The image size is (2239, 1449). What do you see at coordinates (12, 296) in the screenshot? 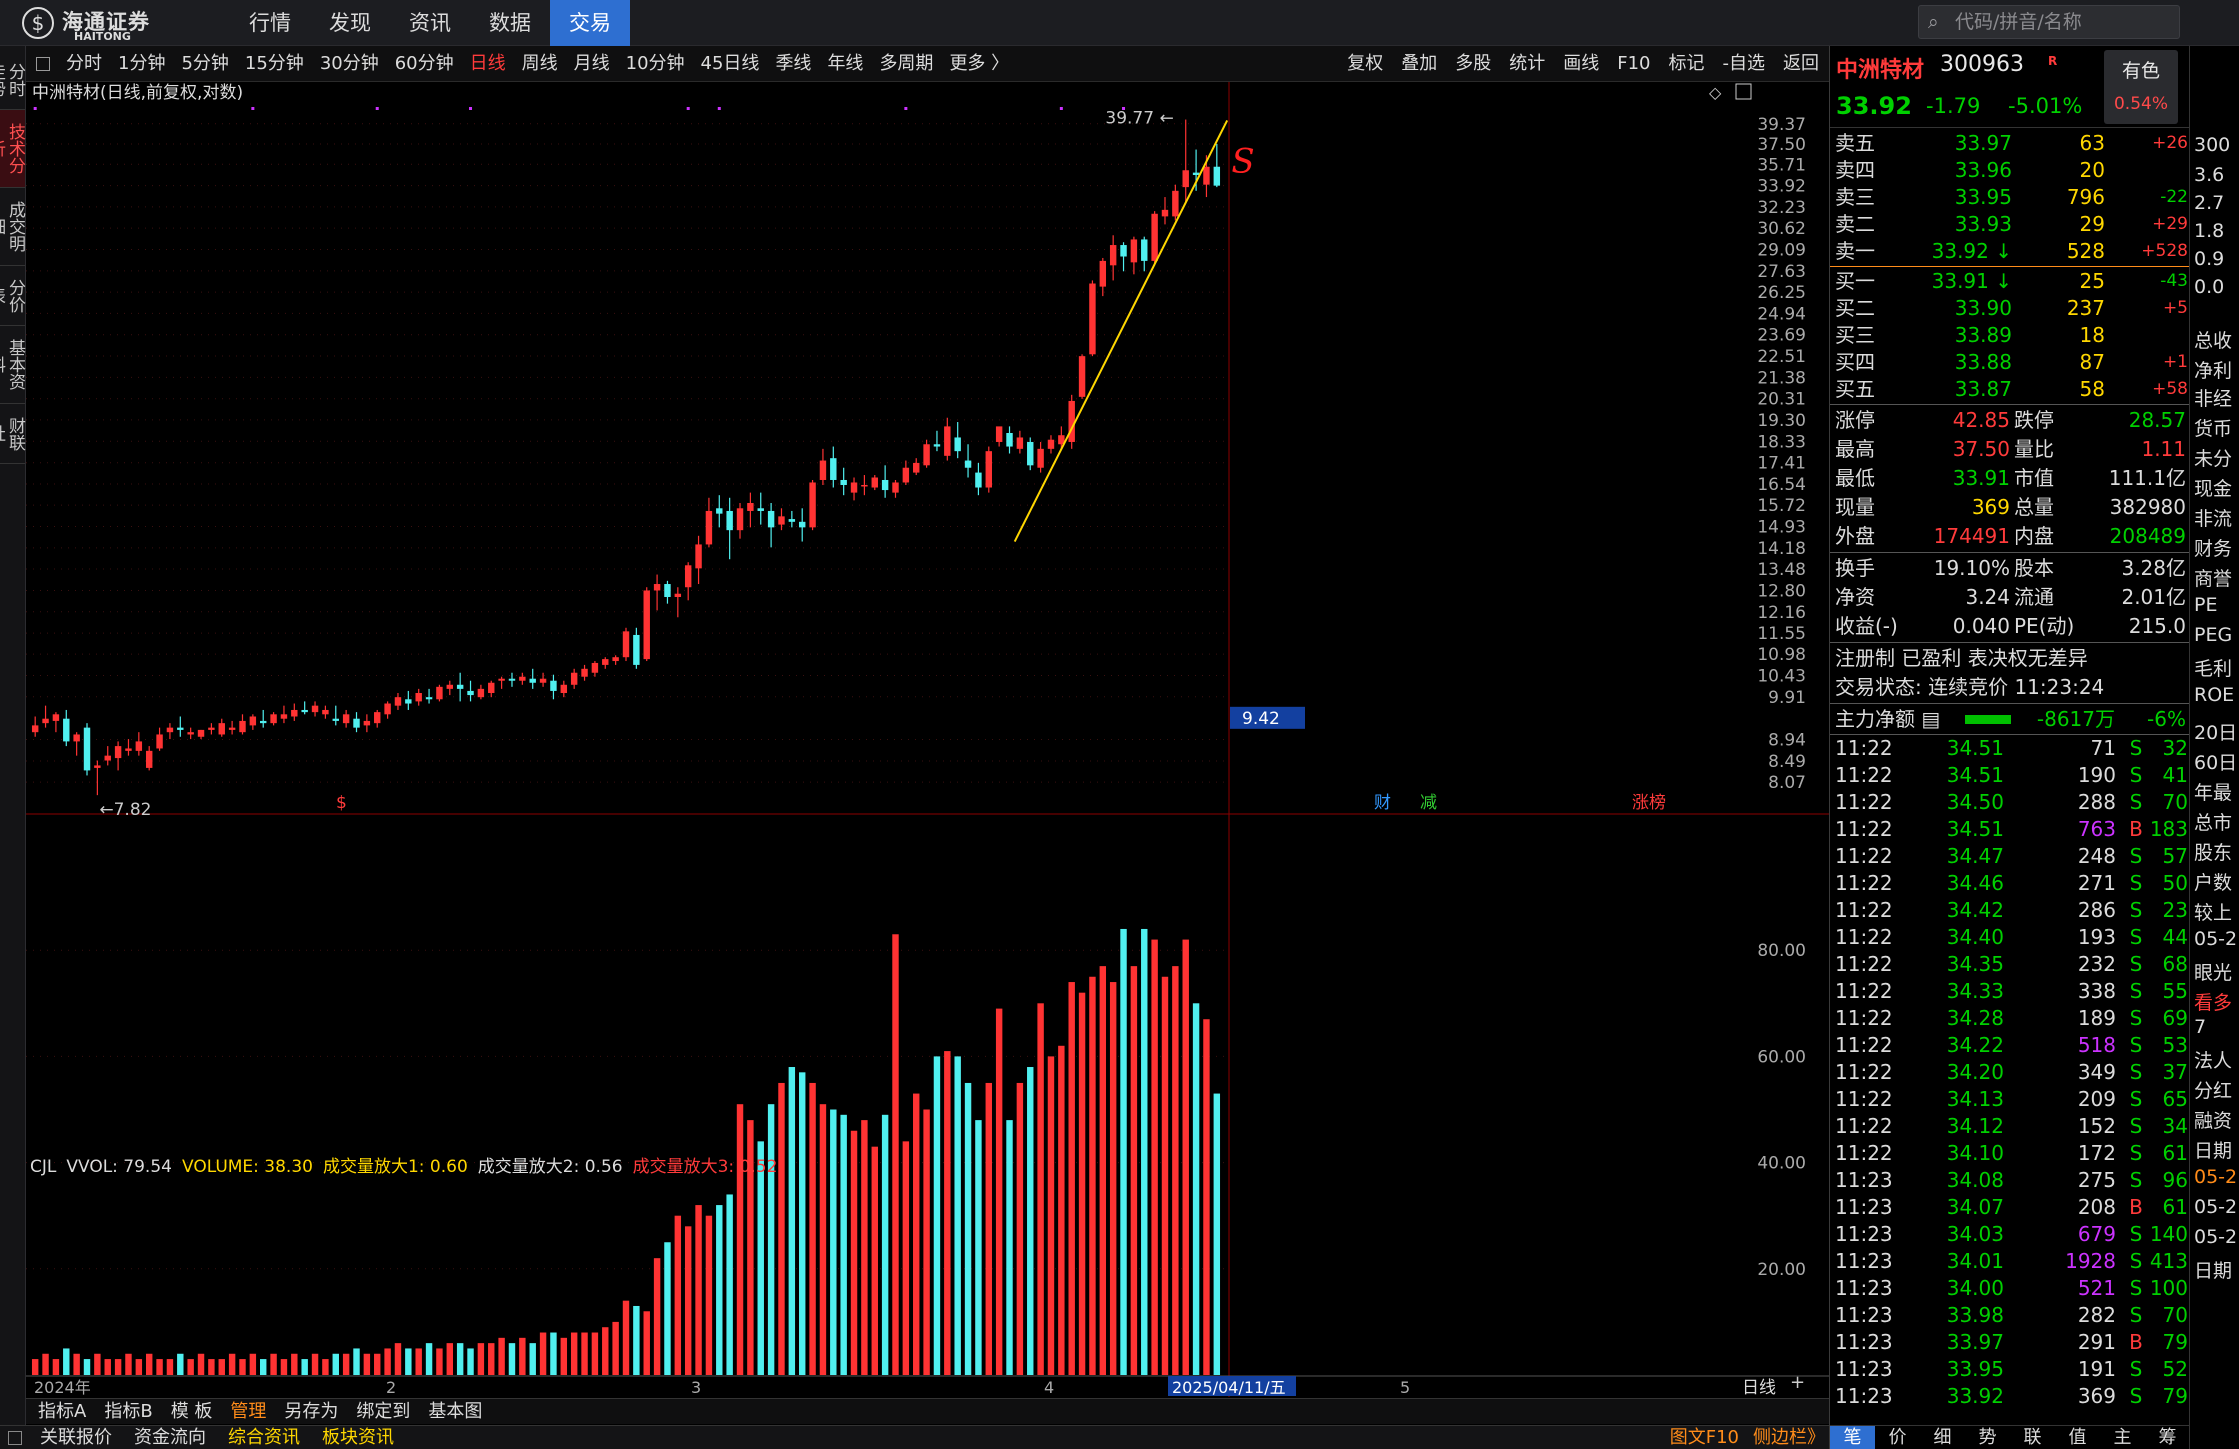
I see `side-tab: 分价表` at bounding box center [12, 296].